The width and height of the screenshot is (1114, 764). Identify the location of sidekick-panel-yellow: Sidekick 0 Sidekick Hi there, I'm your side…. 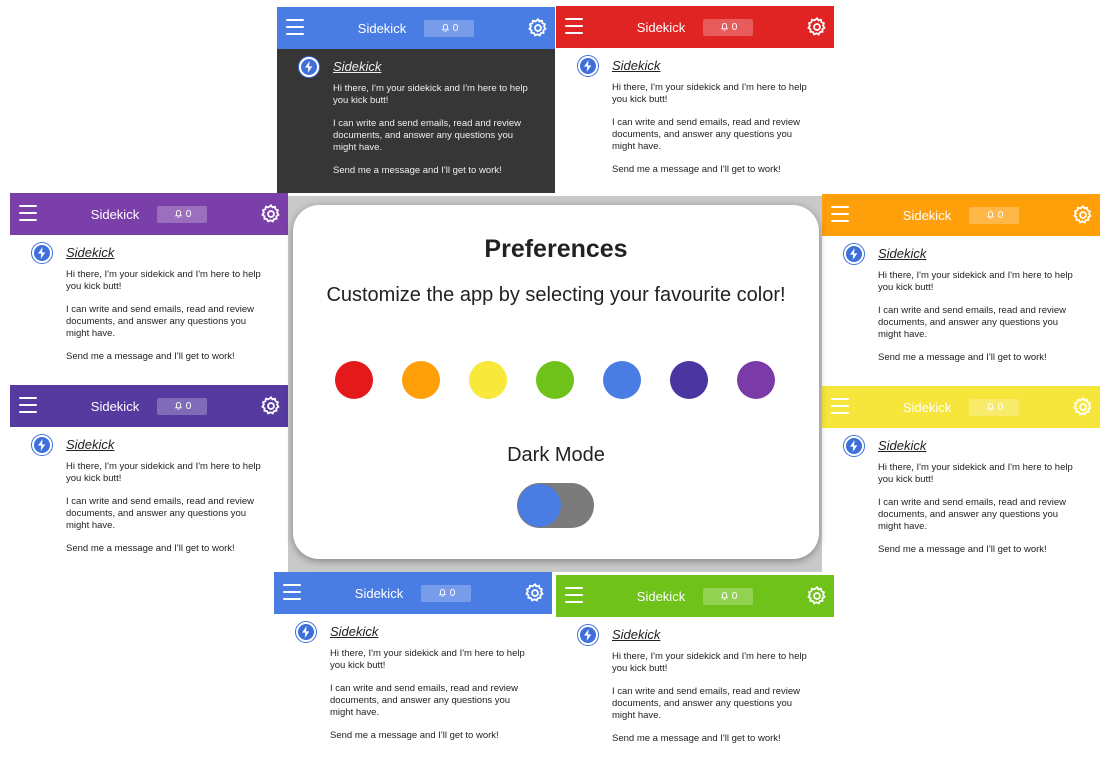
(961, 480).